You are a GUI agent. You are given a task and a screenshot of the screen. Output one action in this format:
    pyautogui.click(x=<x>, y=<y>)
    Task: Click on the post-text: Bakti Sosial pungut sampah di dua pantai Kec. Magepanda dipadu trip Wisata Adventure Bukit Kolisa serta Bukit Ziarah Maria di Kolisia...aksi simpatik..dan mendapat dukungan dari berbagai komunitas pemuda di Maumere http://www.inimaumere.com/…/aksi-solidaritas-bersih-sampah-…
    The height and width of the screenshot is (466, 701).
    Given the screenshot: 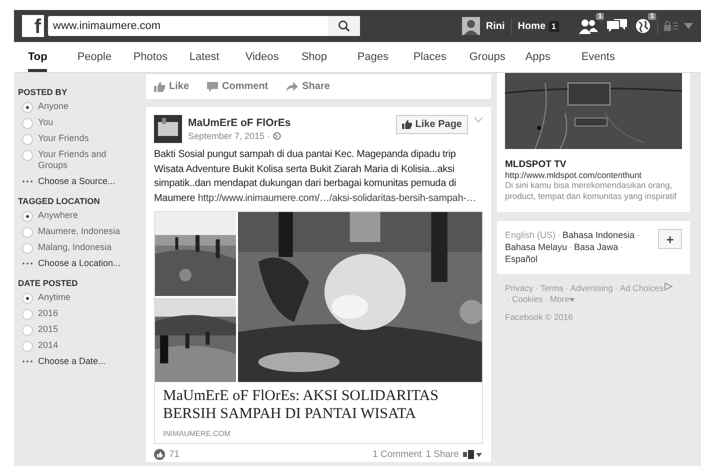 What is the action you would take?
    pyautogui.click(x=316, y=177)
    